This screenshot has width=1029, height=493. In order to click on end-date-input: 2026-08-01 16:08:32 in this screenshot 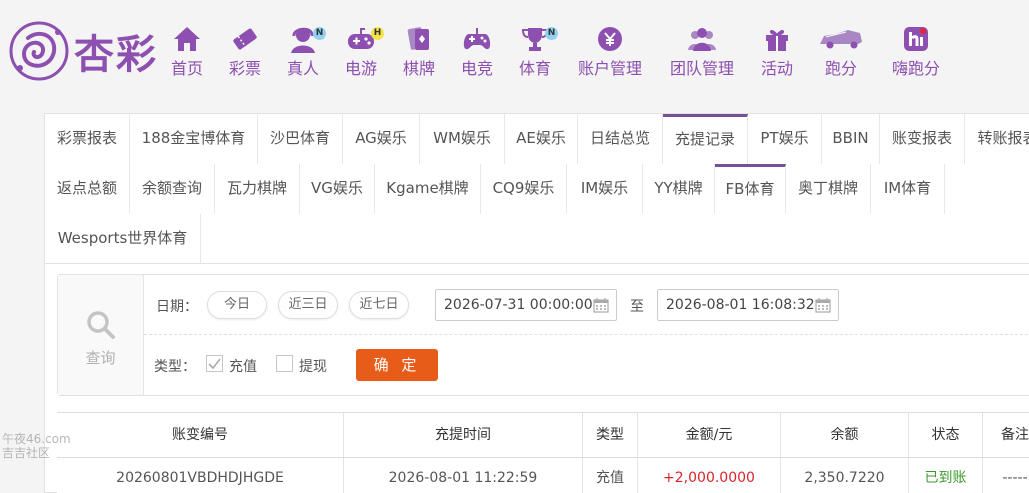, I will do `click(748, 305)`.